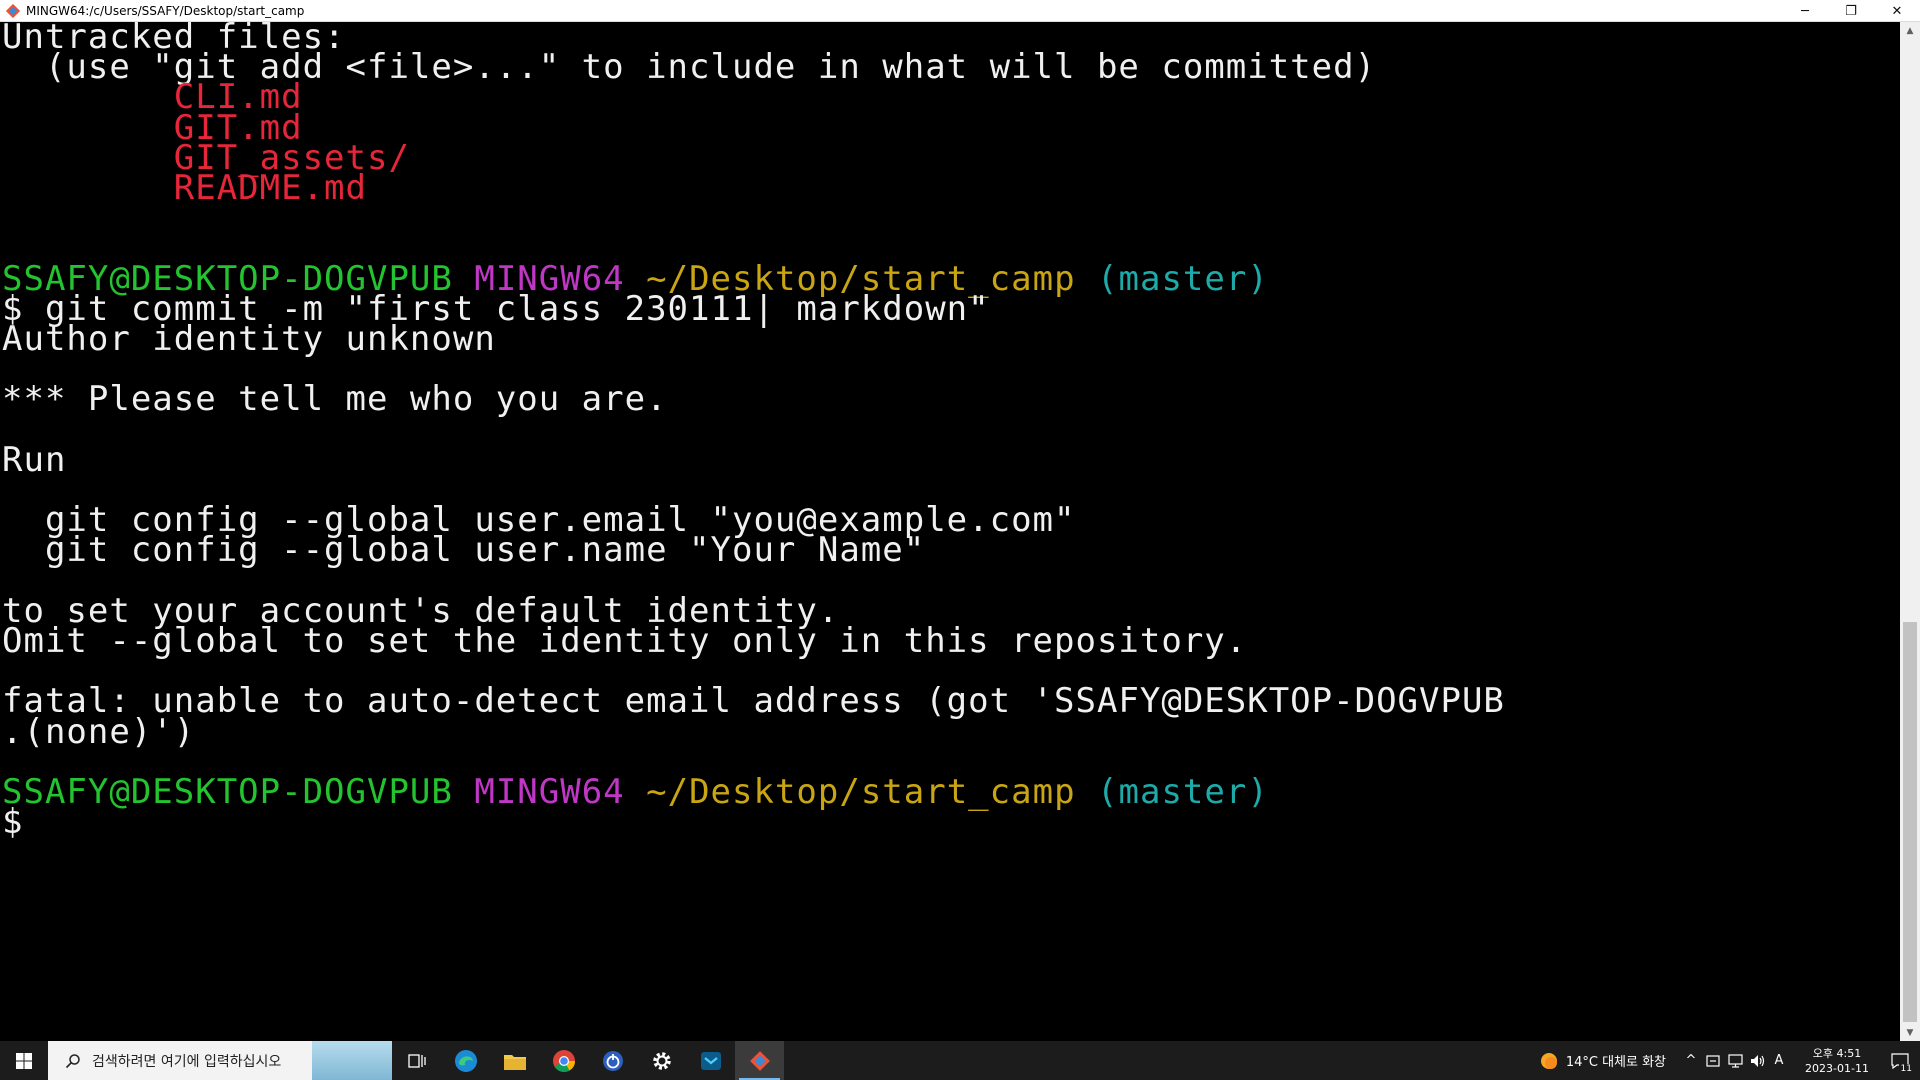 The width and height of the screenshot is (1920, 1080). Describe the element at coordinates (1713, 1060) in the screenshot. I see `security-icon` at that location.